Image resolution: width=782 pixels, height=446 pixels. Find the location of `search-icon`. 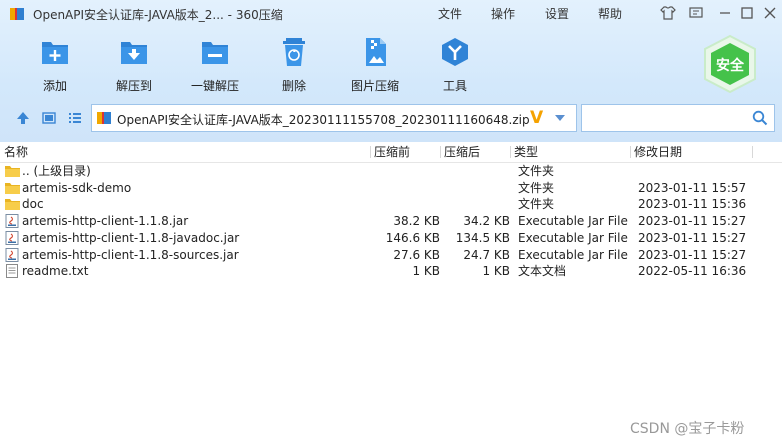

search-icon is located at coordinates (760, 118).